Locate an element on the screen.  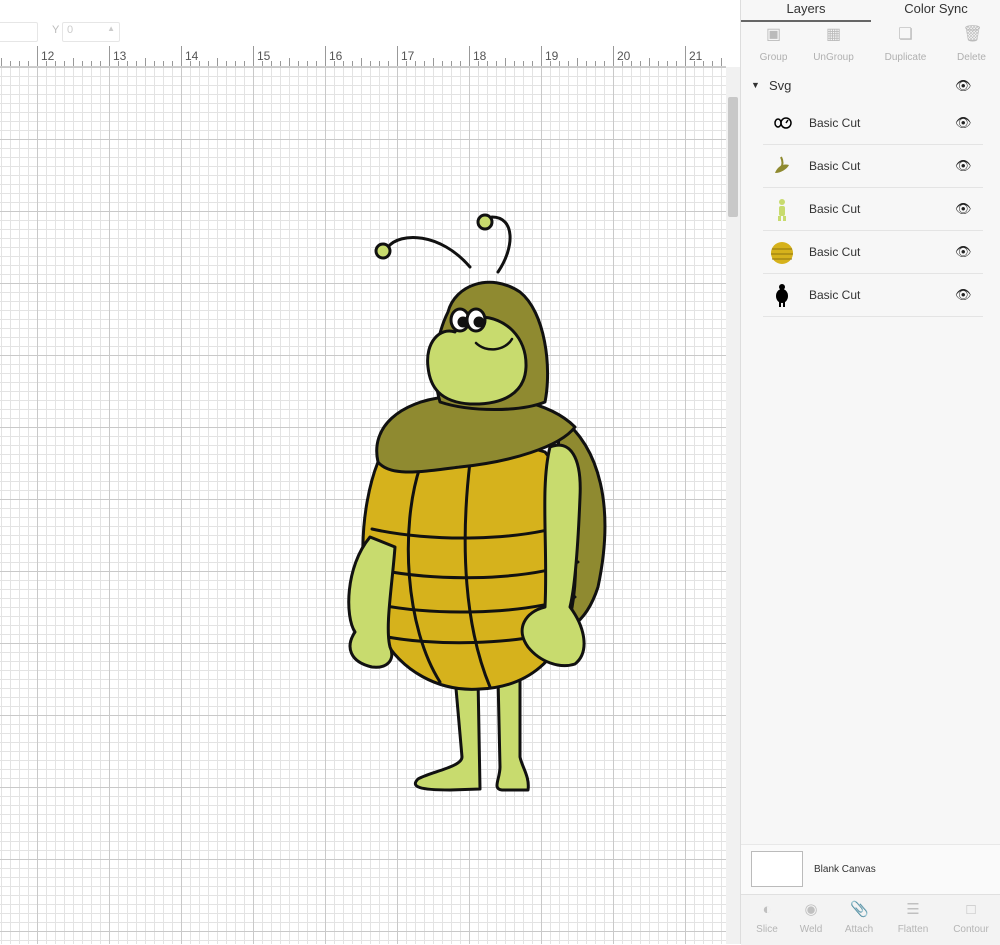
attach-label: Attach is located at coordinates (859, 929).